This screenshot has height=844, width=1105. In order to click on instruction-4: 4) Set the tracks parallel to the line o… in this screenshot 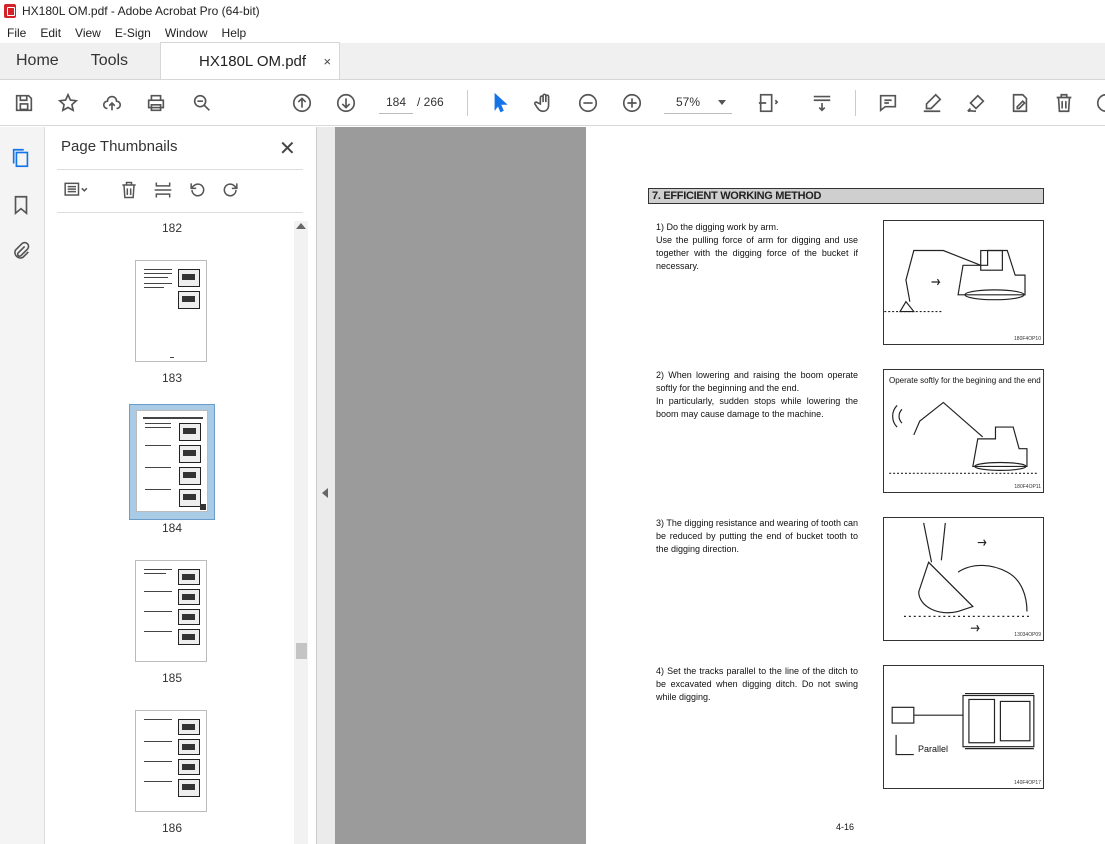, I will do `click(757, 684)`.